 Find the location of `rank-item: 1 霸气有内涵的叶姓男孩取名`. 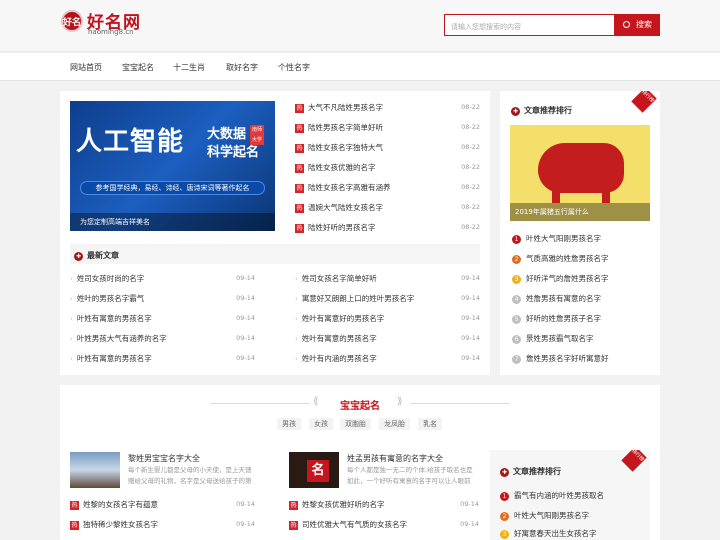

rank-item: 1 霸气有内涵的叶姓男孩取名 is located at coordinates (552, 496).